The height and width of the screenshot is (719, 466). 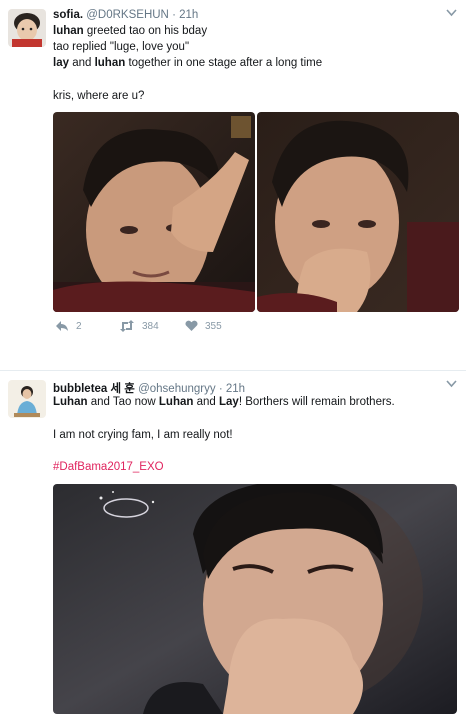 What do you see at coordinates (150, 326) in the screenshot?
I see `retweet-count: 384` at bounding box center [150, 326].